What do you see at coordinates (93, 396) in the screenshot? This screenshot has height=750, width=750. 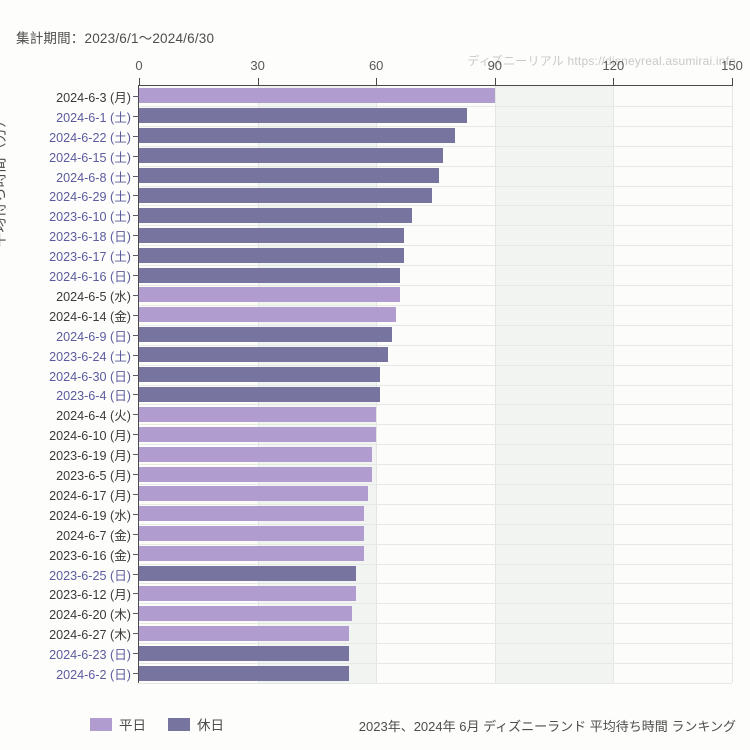 I see `y-axis-label: 2023-6-4 (日)` at bounding box center [93, 396].